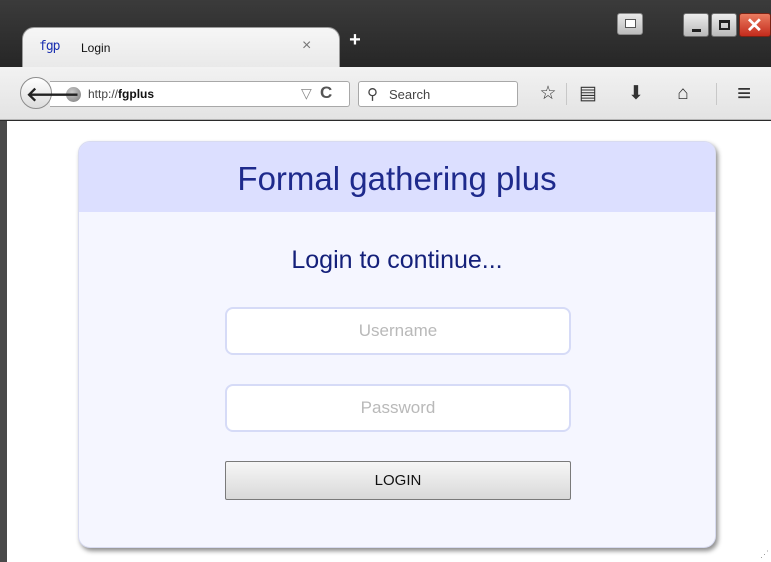 This screenshot has width=771, height=562. I want to click on home-icon: ⌂, so click(683, 94).